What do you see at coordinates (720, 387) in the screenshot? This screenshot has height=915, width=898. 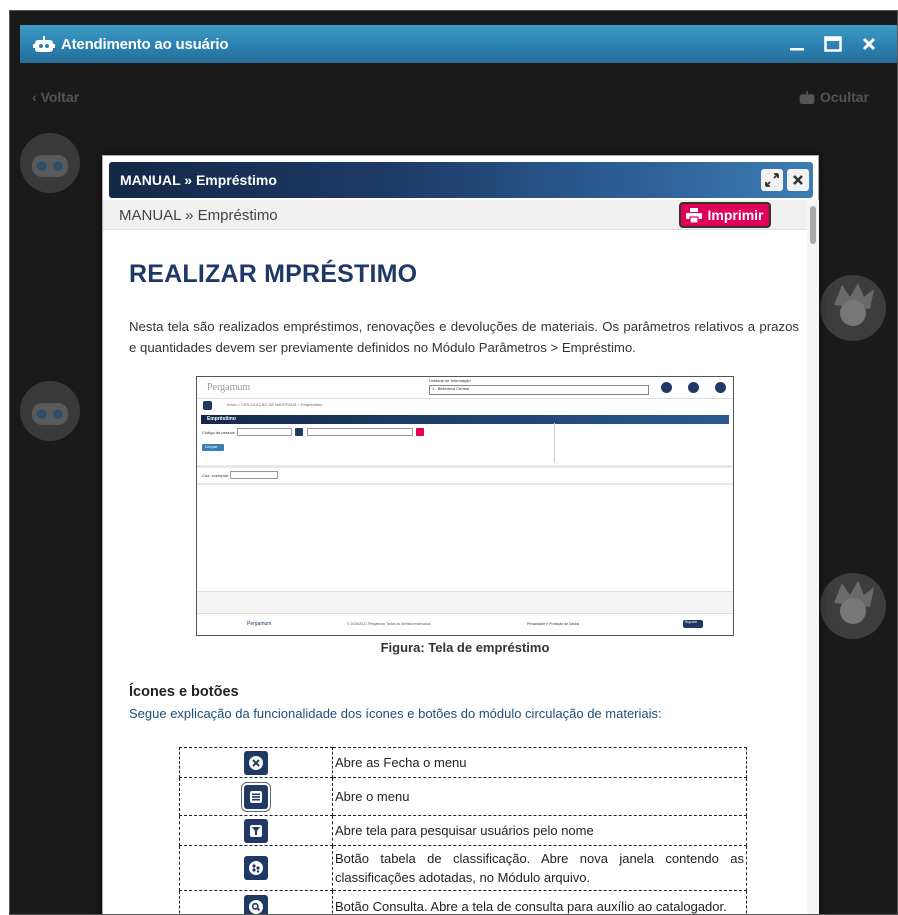 I see `figure-exit-icon` at bounding box center [720, 387].